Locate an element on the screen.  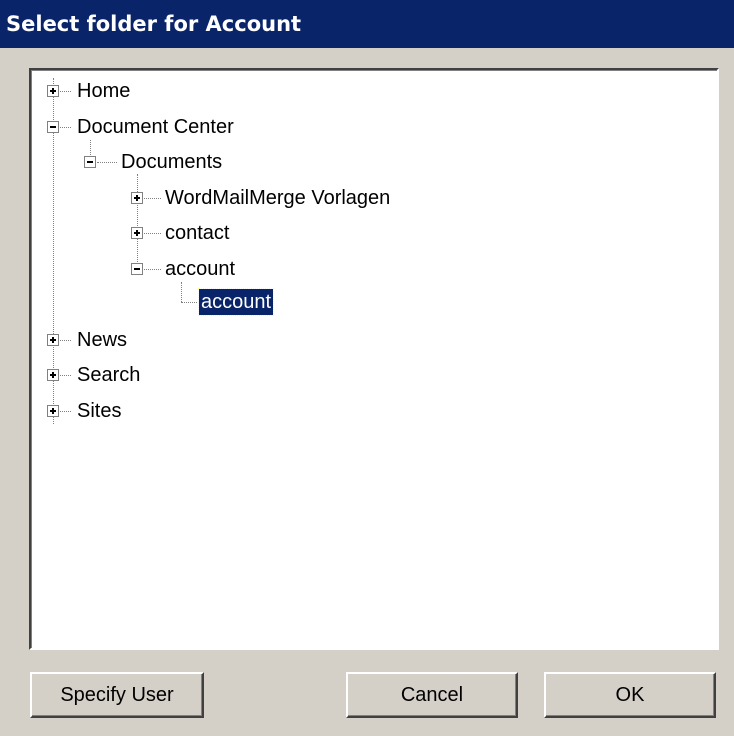
tree-node-account-selected: account is located at coordinates (236, 302).